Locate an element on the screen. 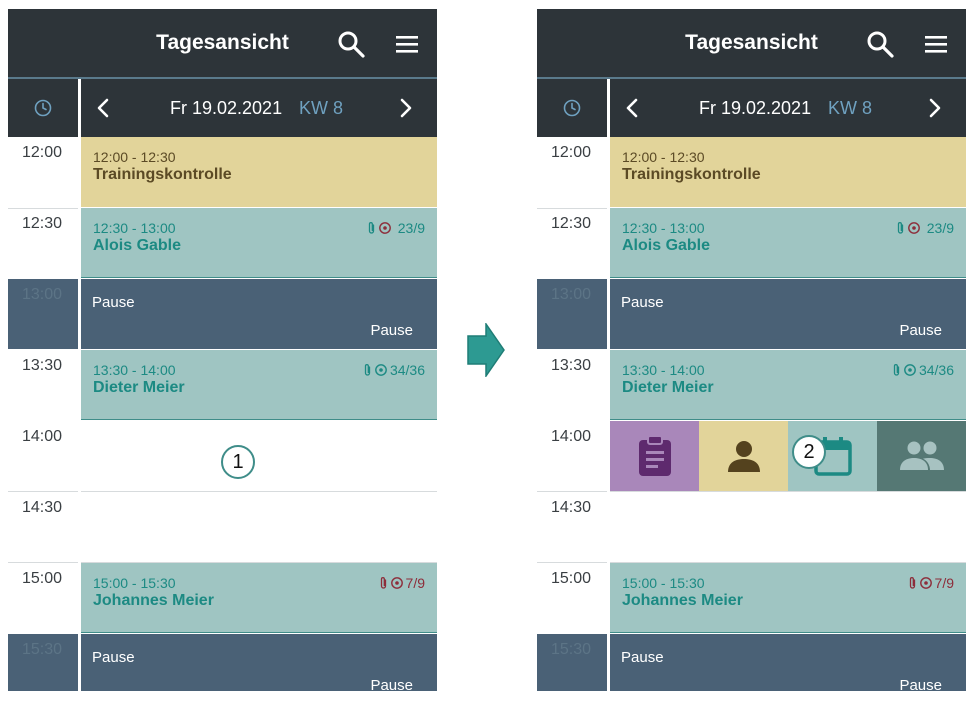 The height and width of the screenshot is (702, 971). new-group-appointment-button is located at coordinates (921, 456).